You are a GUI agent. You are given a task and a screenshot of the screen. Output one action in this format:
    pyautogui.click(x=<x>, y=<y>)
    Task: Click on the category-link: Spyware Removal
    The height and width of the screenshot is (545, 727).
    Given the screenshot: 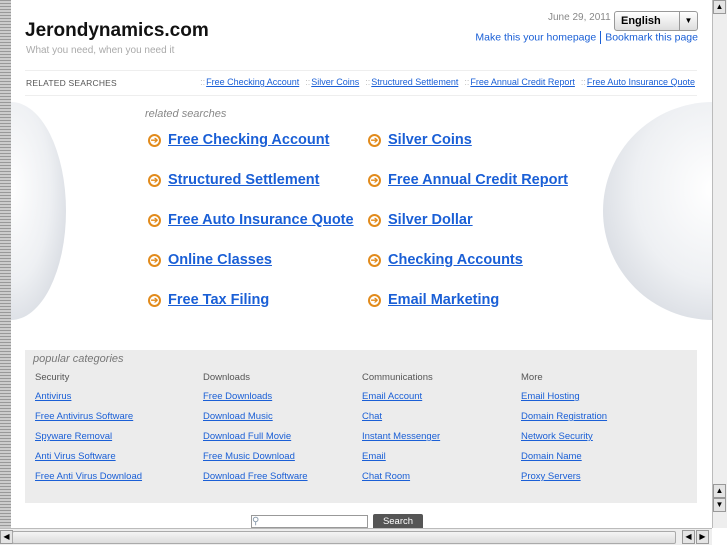 What is the action you would take?
    pyautogui.click(x=115, y=437)
    